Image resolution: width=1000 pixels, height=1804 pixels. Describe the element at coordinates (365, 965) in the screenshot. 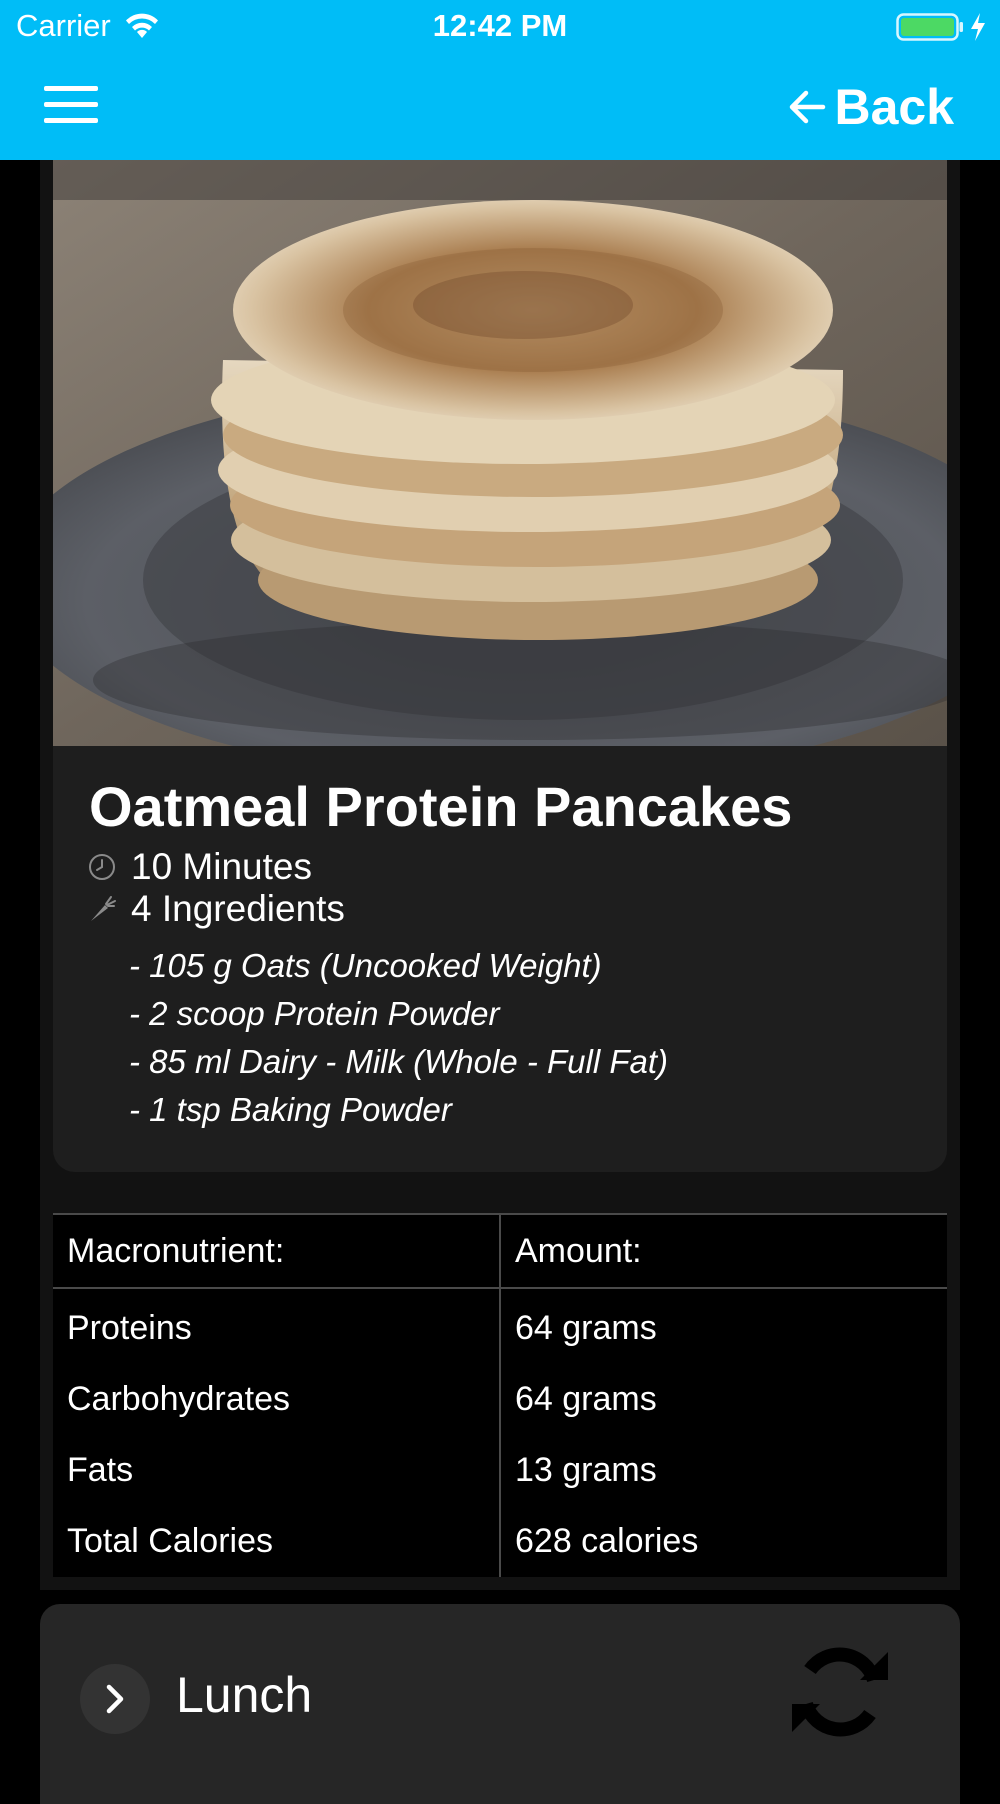

I see `ingredient-item: - 105 g Oats (Uncooked Weight)` at that location.